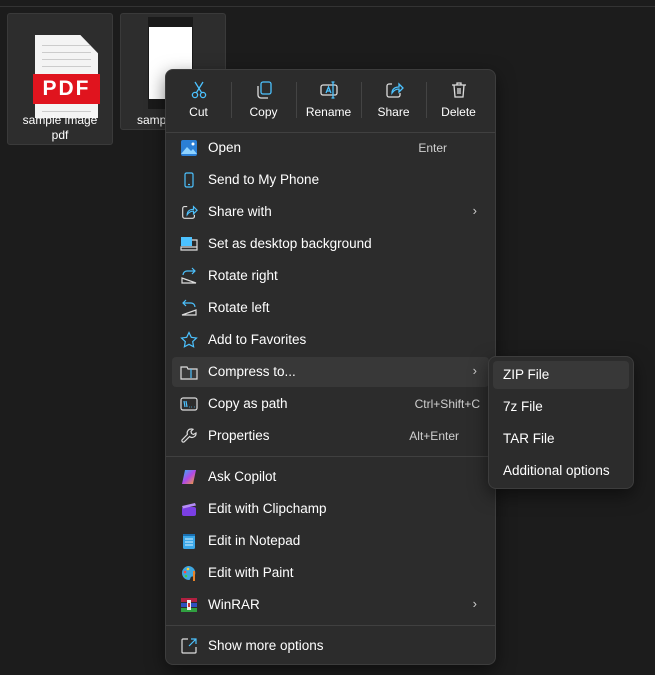 The height and width of the screenshot is (675, 655). Describe the element at coordinates (393, 101) in the screenshot. I see `share-button: Share` at that location.